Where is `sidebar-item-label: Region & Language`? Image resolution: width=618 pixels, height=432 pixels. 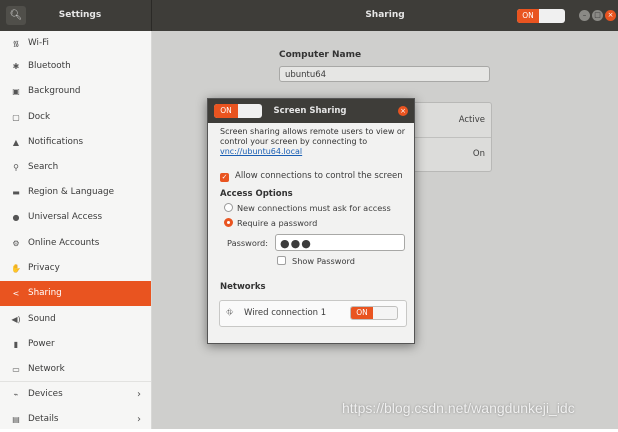
sidebar-item-label: Region & Language is located at coordinates (71, 192).